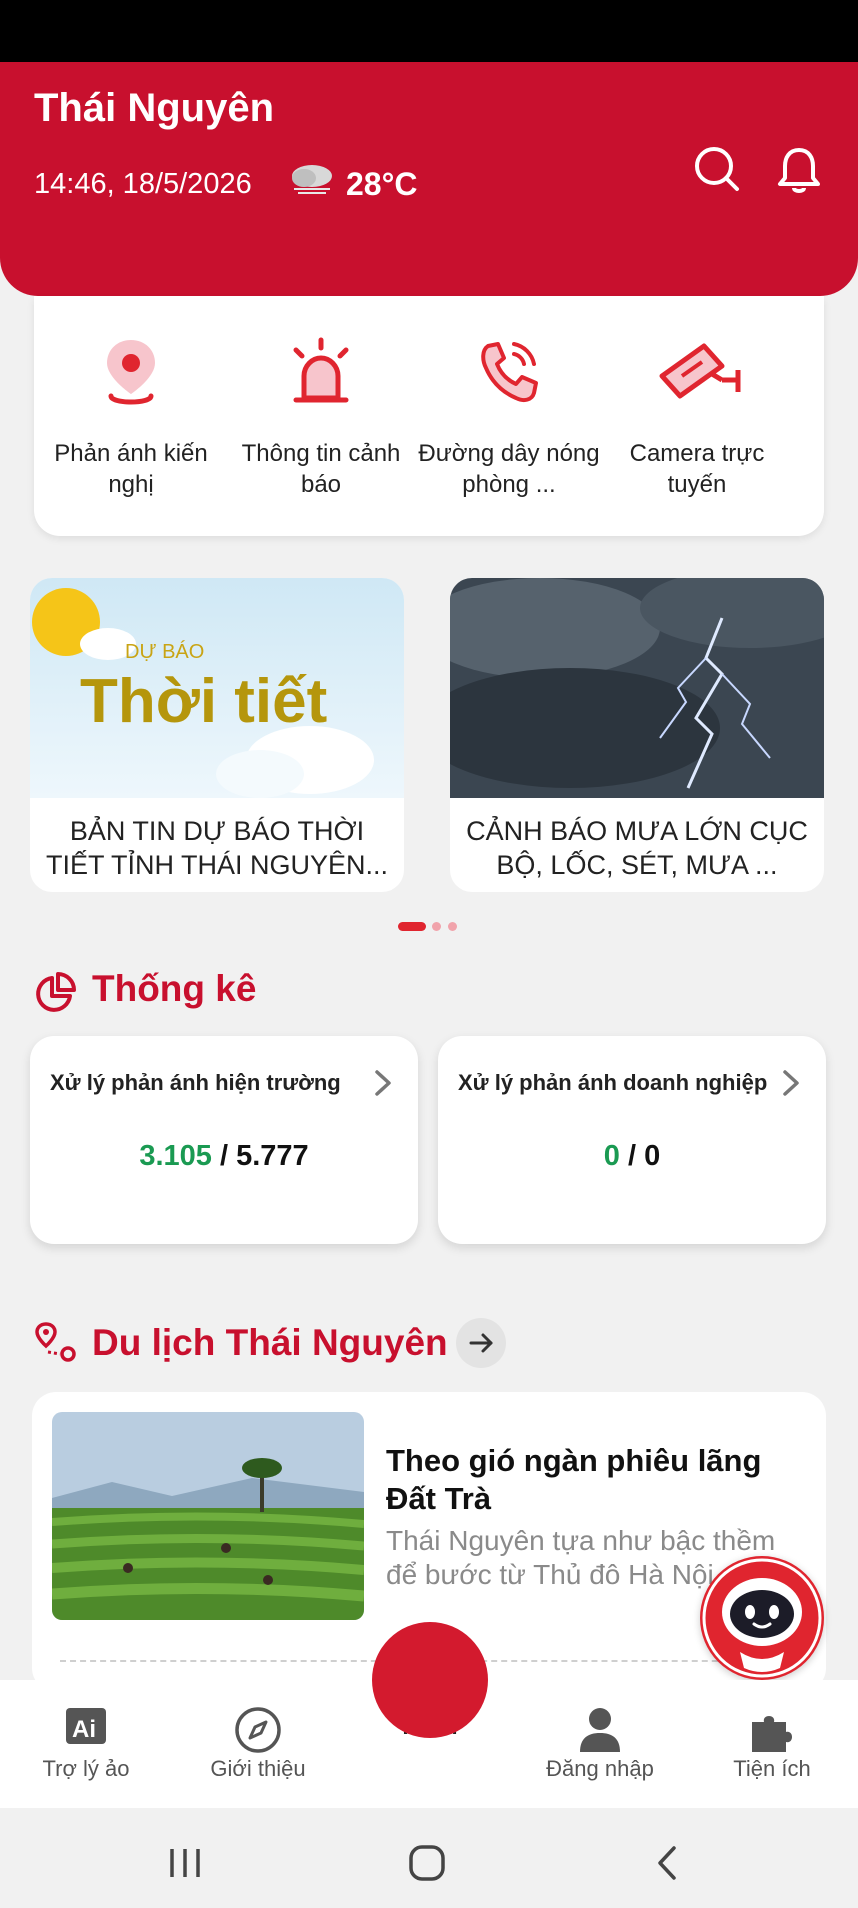  I want to click on pie-chart-icon, so click(56, 992).